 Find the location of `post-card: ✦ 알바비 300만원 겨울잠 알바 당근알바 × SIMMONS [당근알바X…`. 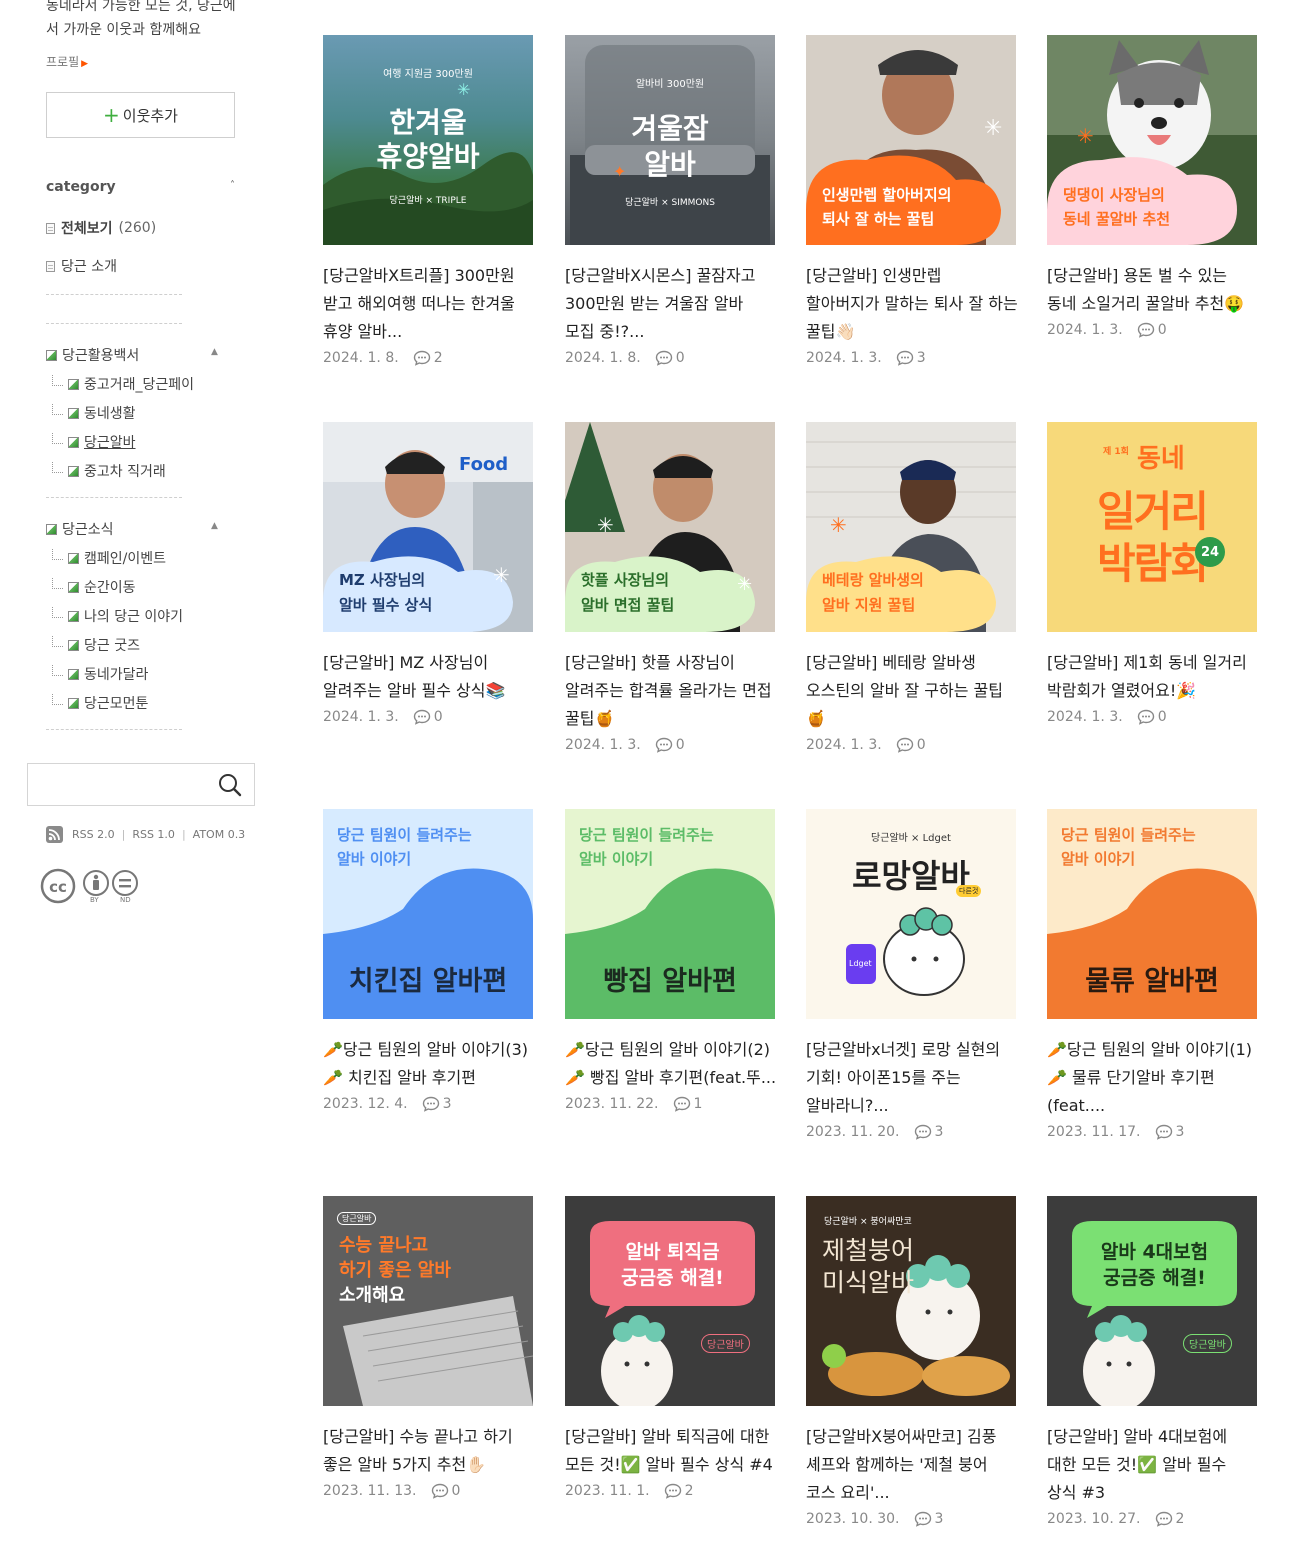

post-card: ✦ 알바비 300만원 겨울잠 알바 당근알바 × SIMMONS [당근알바X… is located at coordinates (671, 200).